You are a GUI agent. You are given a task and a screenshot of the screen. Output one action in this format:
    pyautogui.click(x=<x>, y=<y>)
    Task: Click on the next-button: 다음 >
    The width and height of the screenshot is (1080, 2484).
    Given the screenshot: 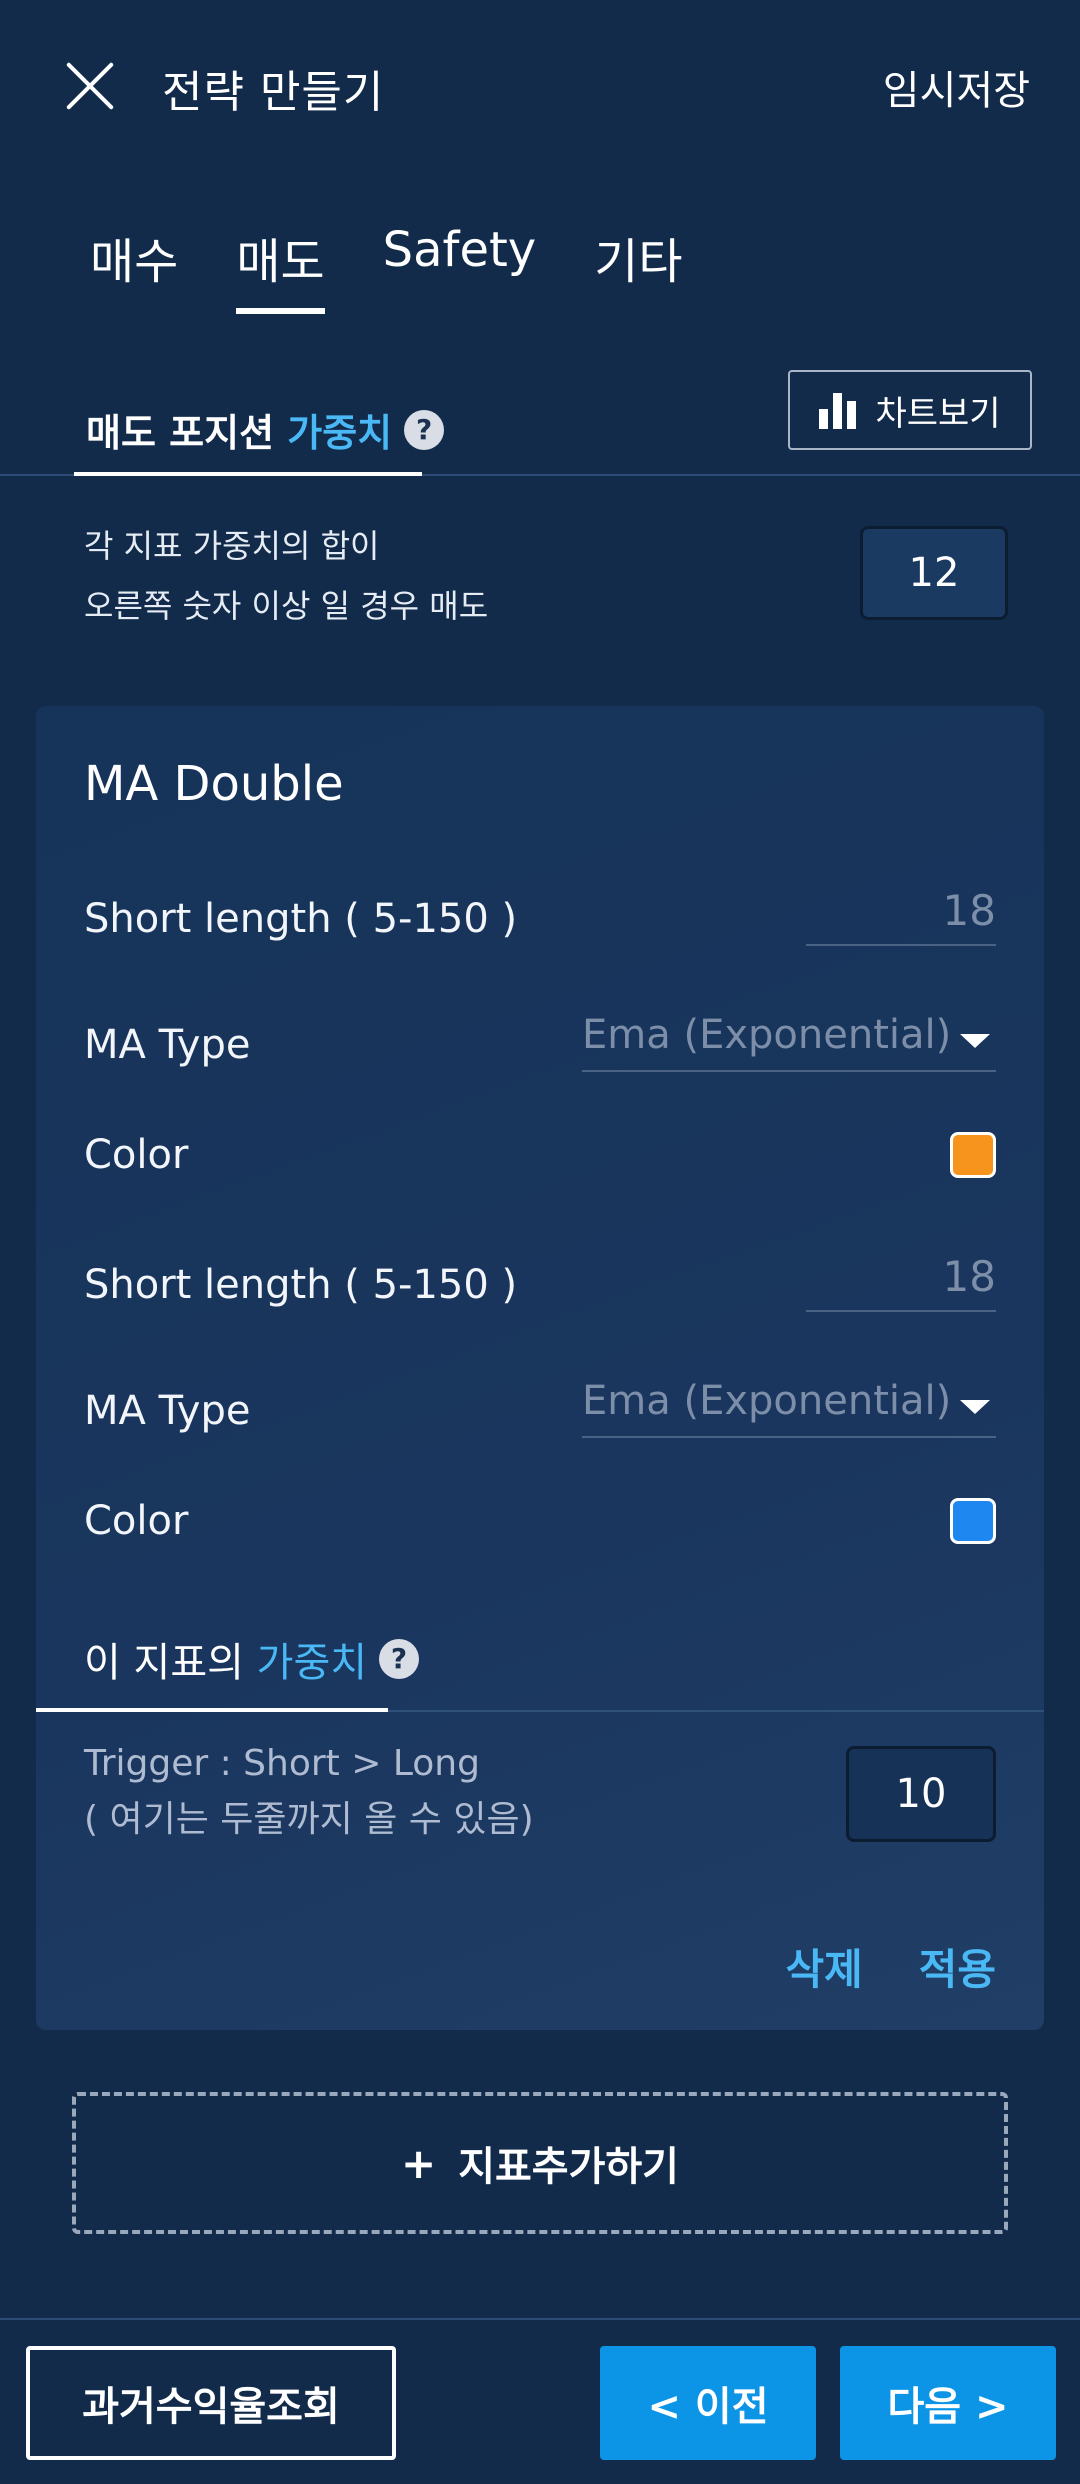 What is the action you would take?
    pyautogui.click(x=948, y=2403)
    